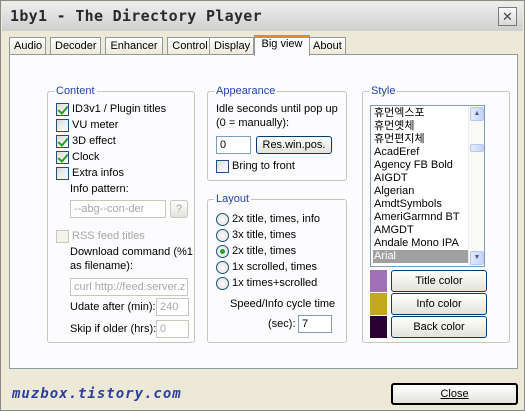  What do you see at coordinates (378, 327) in the screenshot?
I see `back-color-swatch` at bounding box center [378, 327].